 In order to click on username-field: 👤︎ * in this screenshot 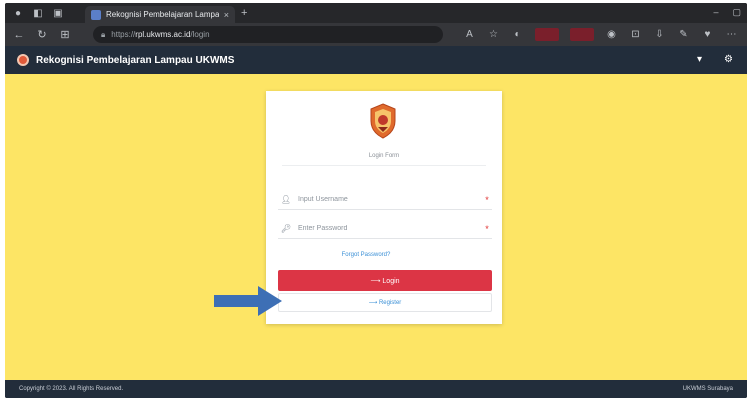, I will do `click(385, 200)`.